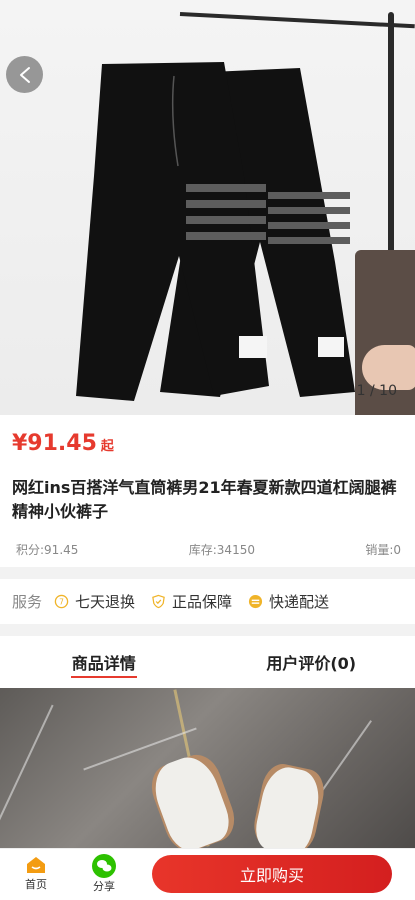  What do you see at coordinates (376, 391) in the screenshot?
I see `image-counter: 1 / 10` at bounding box center [376, 391].